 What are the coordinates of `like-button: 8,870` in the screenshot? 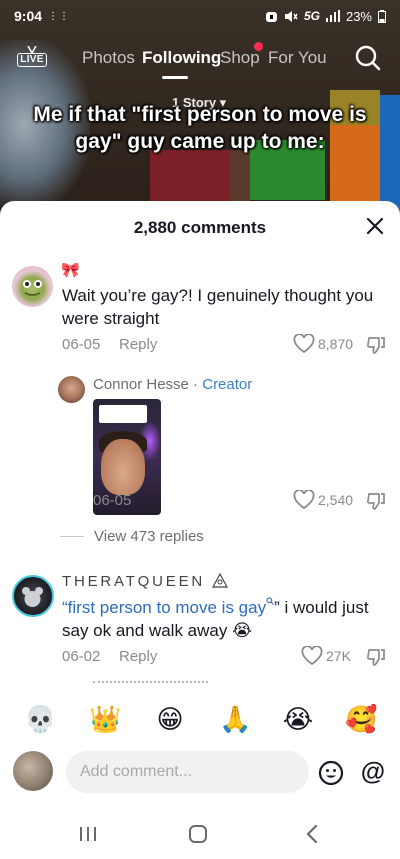 It's located at (323, 344).